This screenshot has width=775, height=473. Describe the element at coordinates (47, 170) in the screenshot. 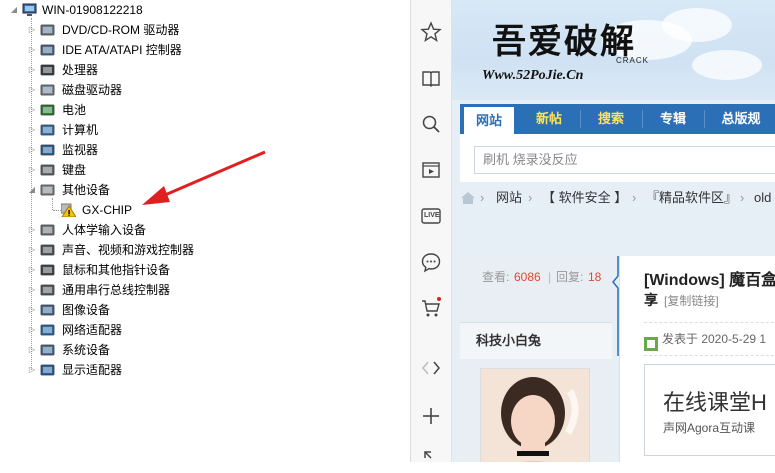

I see `keyboard-icon` at that location.